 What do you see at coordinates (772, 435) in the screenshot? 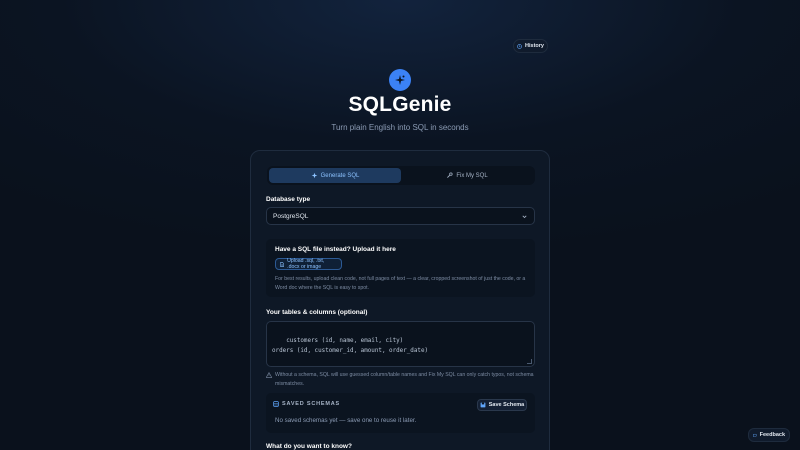
I see `feedback-label: Feedback` at bounding box center [772, 435].